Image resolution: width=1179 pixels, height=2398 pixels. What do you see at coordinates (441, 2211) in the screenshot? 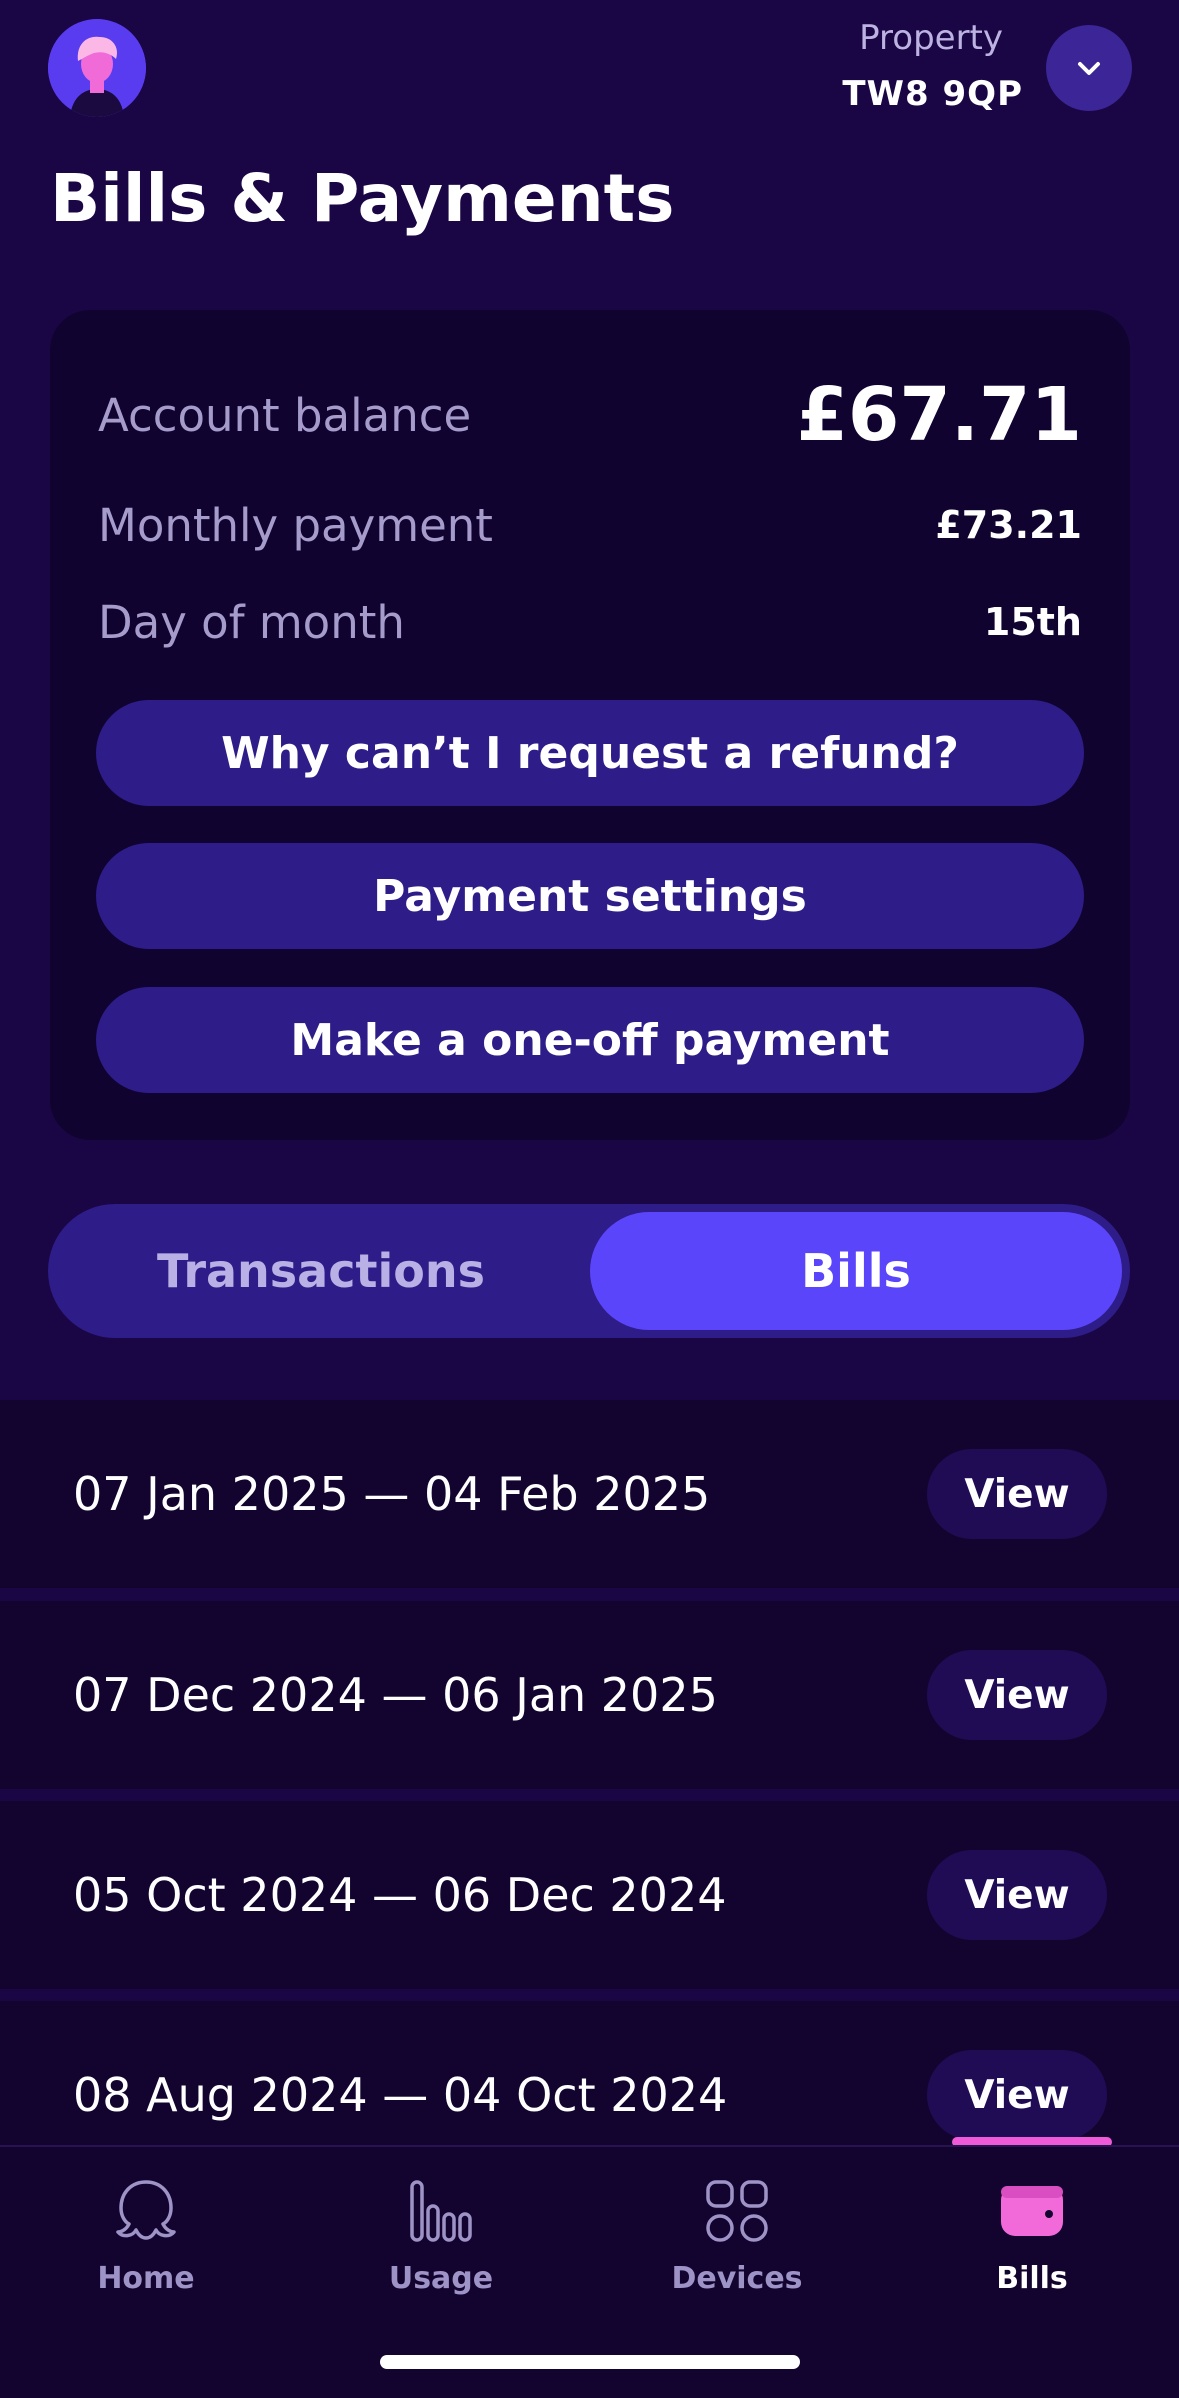
I see `bar-chart-icon` at bounding box center [441, 2211].